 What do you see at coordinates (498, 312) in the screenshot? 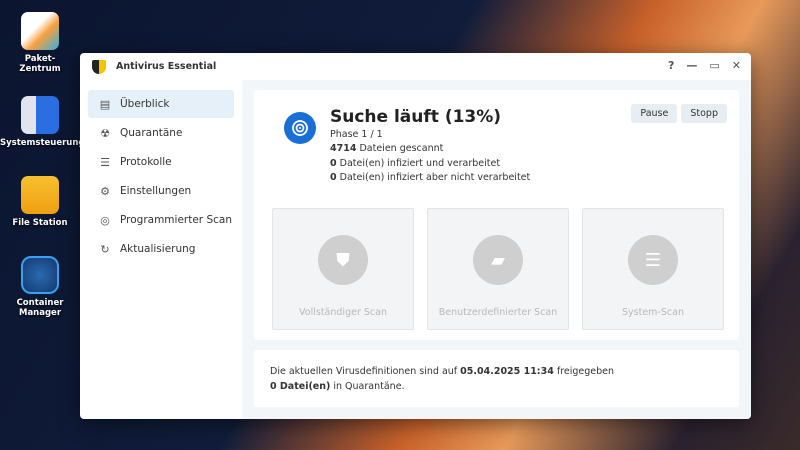
I see `scan-label: Benutzerdefinierter Scan` at bounding box center [498, 312].